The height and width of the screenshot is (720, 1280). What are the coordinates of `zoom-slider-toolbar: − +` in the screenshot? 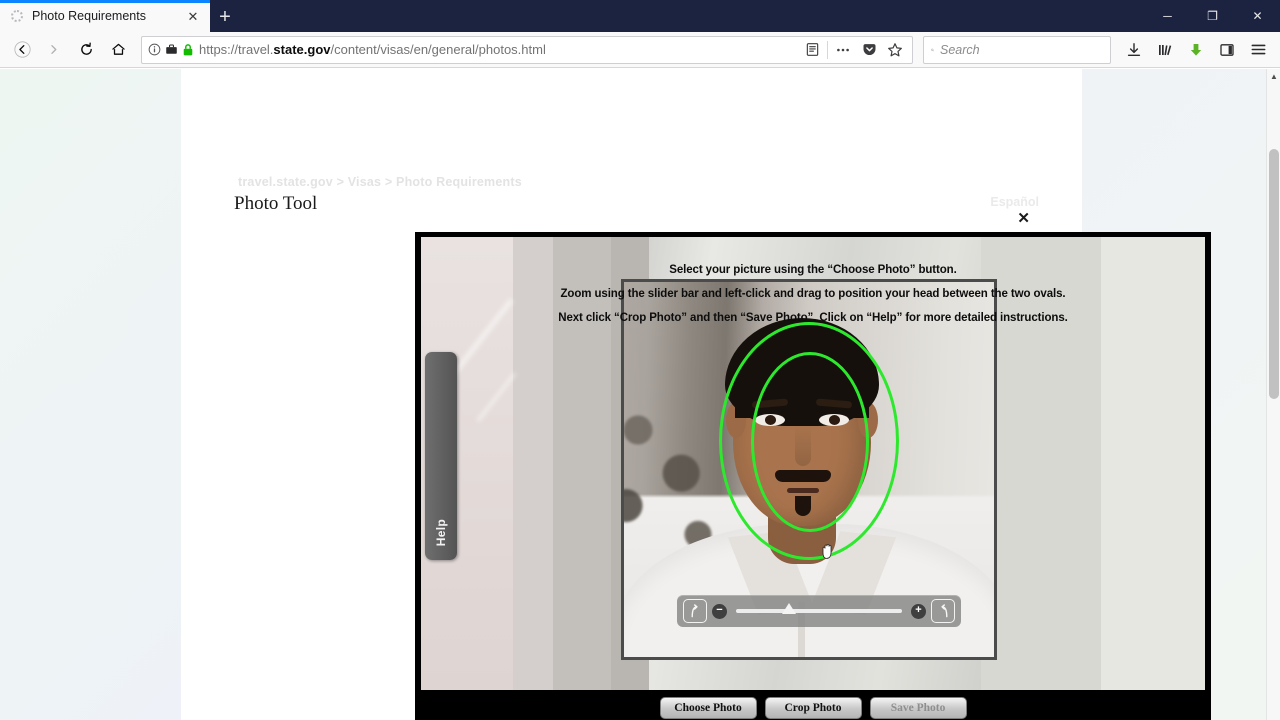 It's located at (819, 611).